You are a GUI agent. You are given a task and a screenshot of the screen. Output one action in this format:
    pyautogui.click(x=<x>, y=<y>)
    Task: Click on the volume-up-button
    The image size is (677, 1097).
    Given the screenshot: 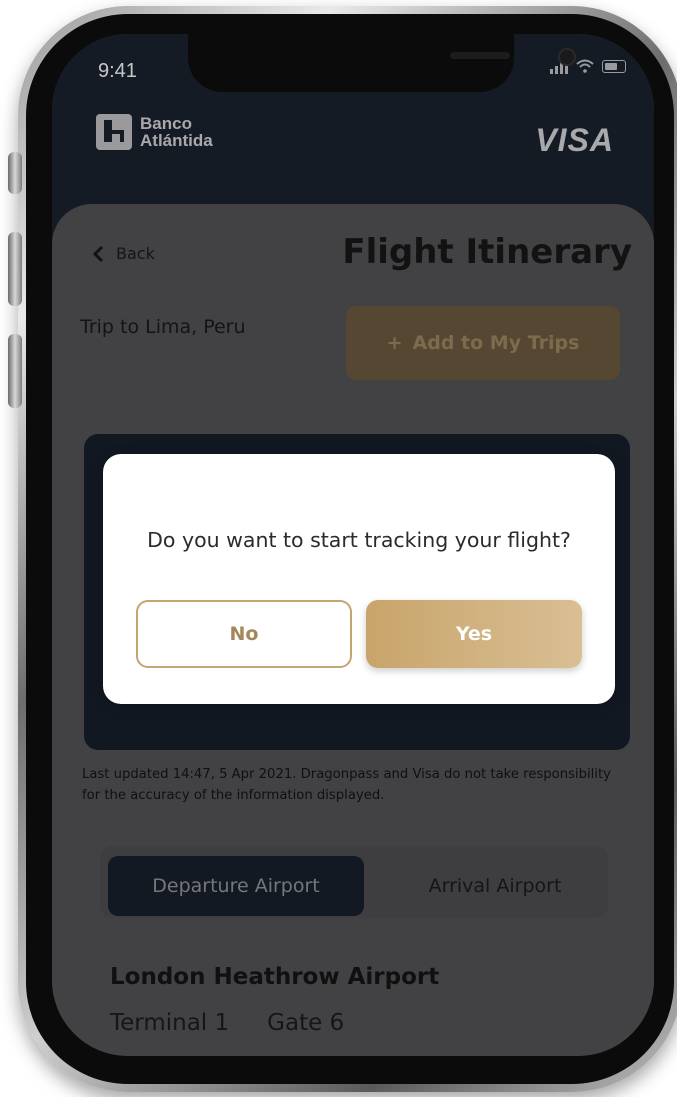 What is the action you would take?
    pyautogui.click(x=15, y=269)
    